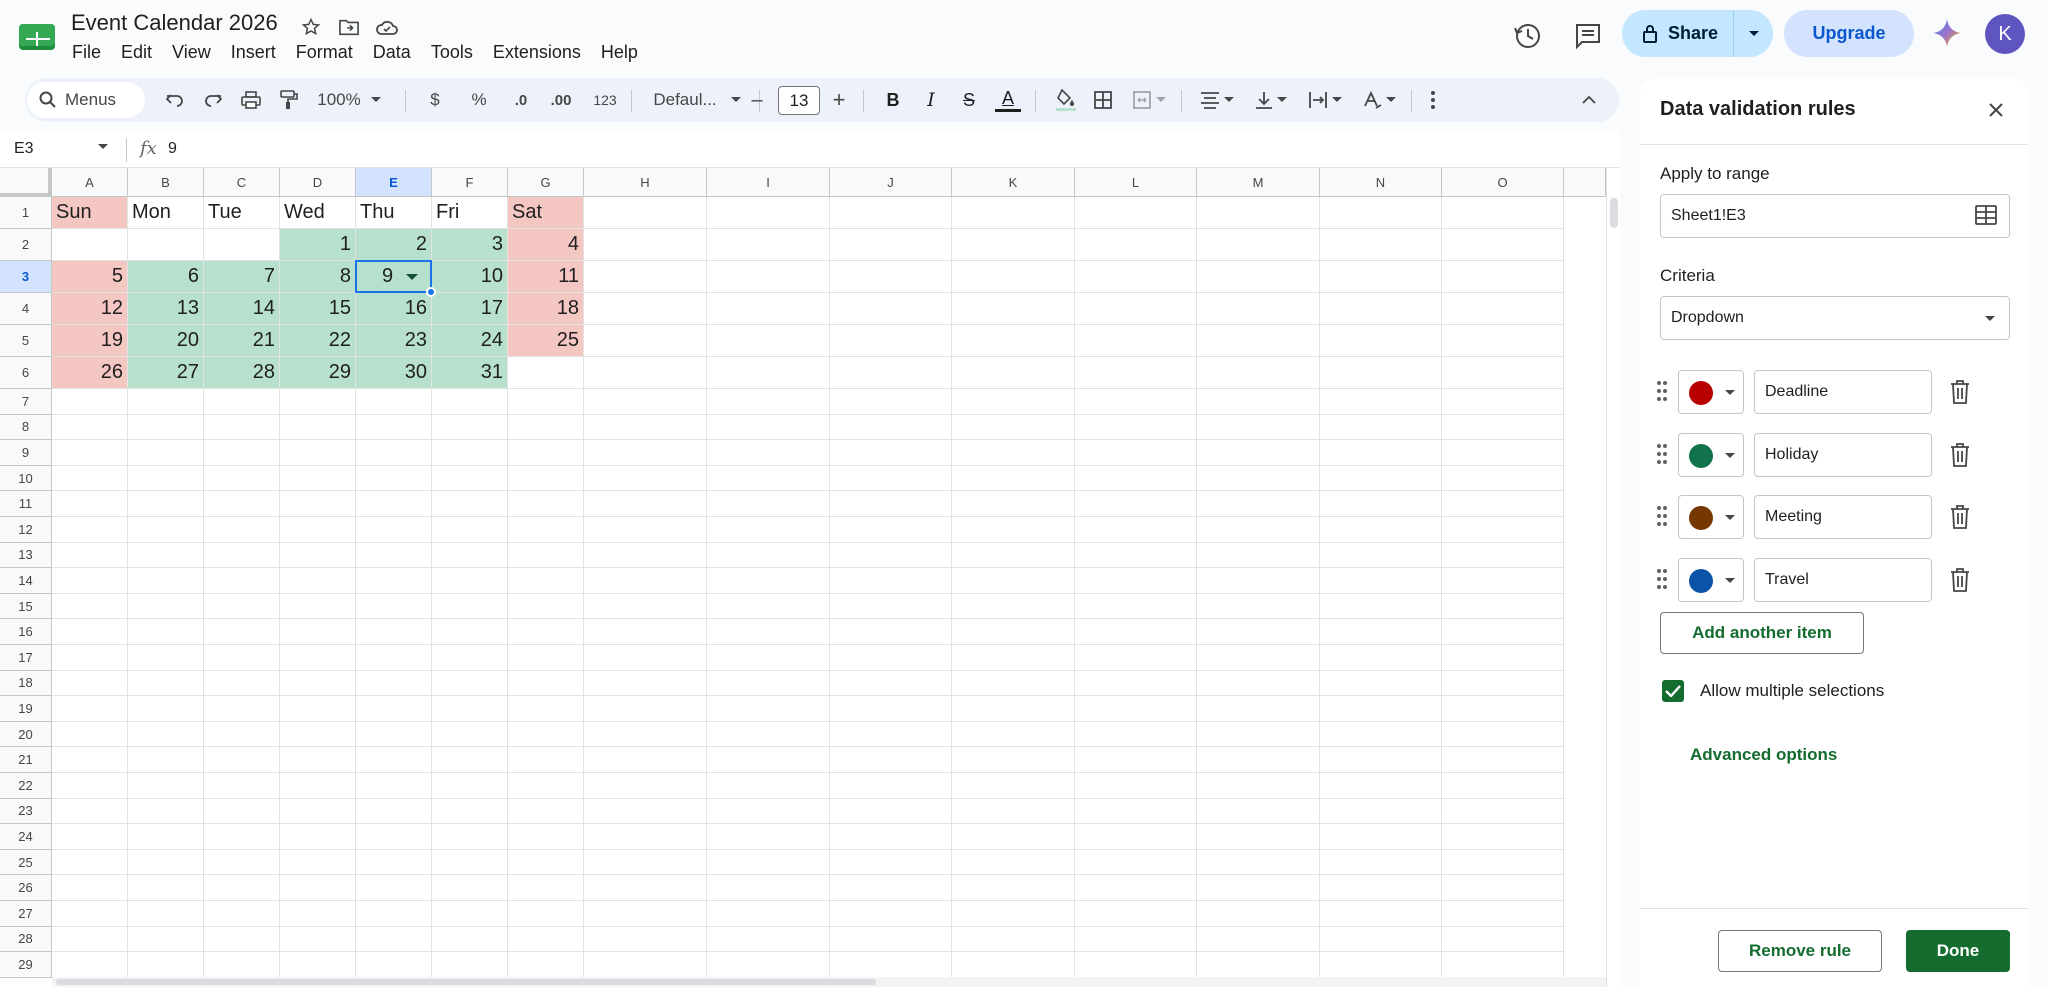  Describe the element at coordinates (311, 27) in the screenshot. I see `star-icon` at that location.